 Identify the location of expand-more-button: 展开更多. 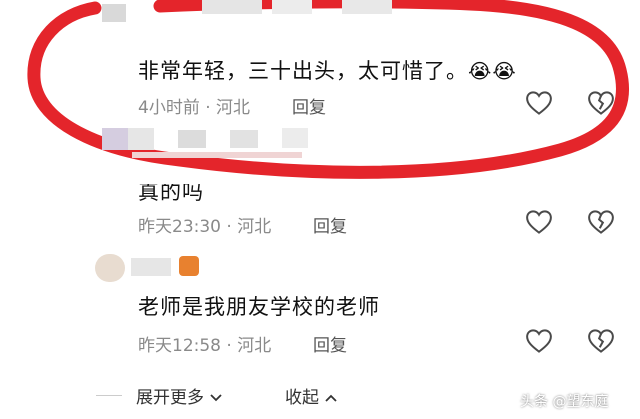
(179, 395).